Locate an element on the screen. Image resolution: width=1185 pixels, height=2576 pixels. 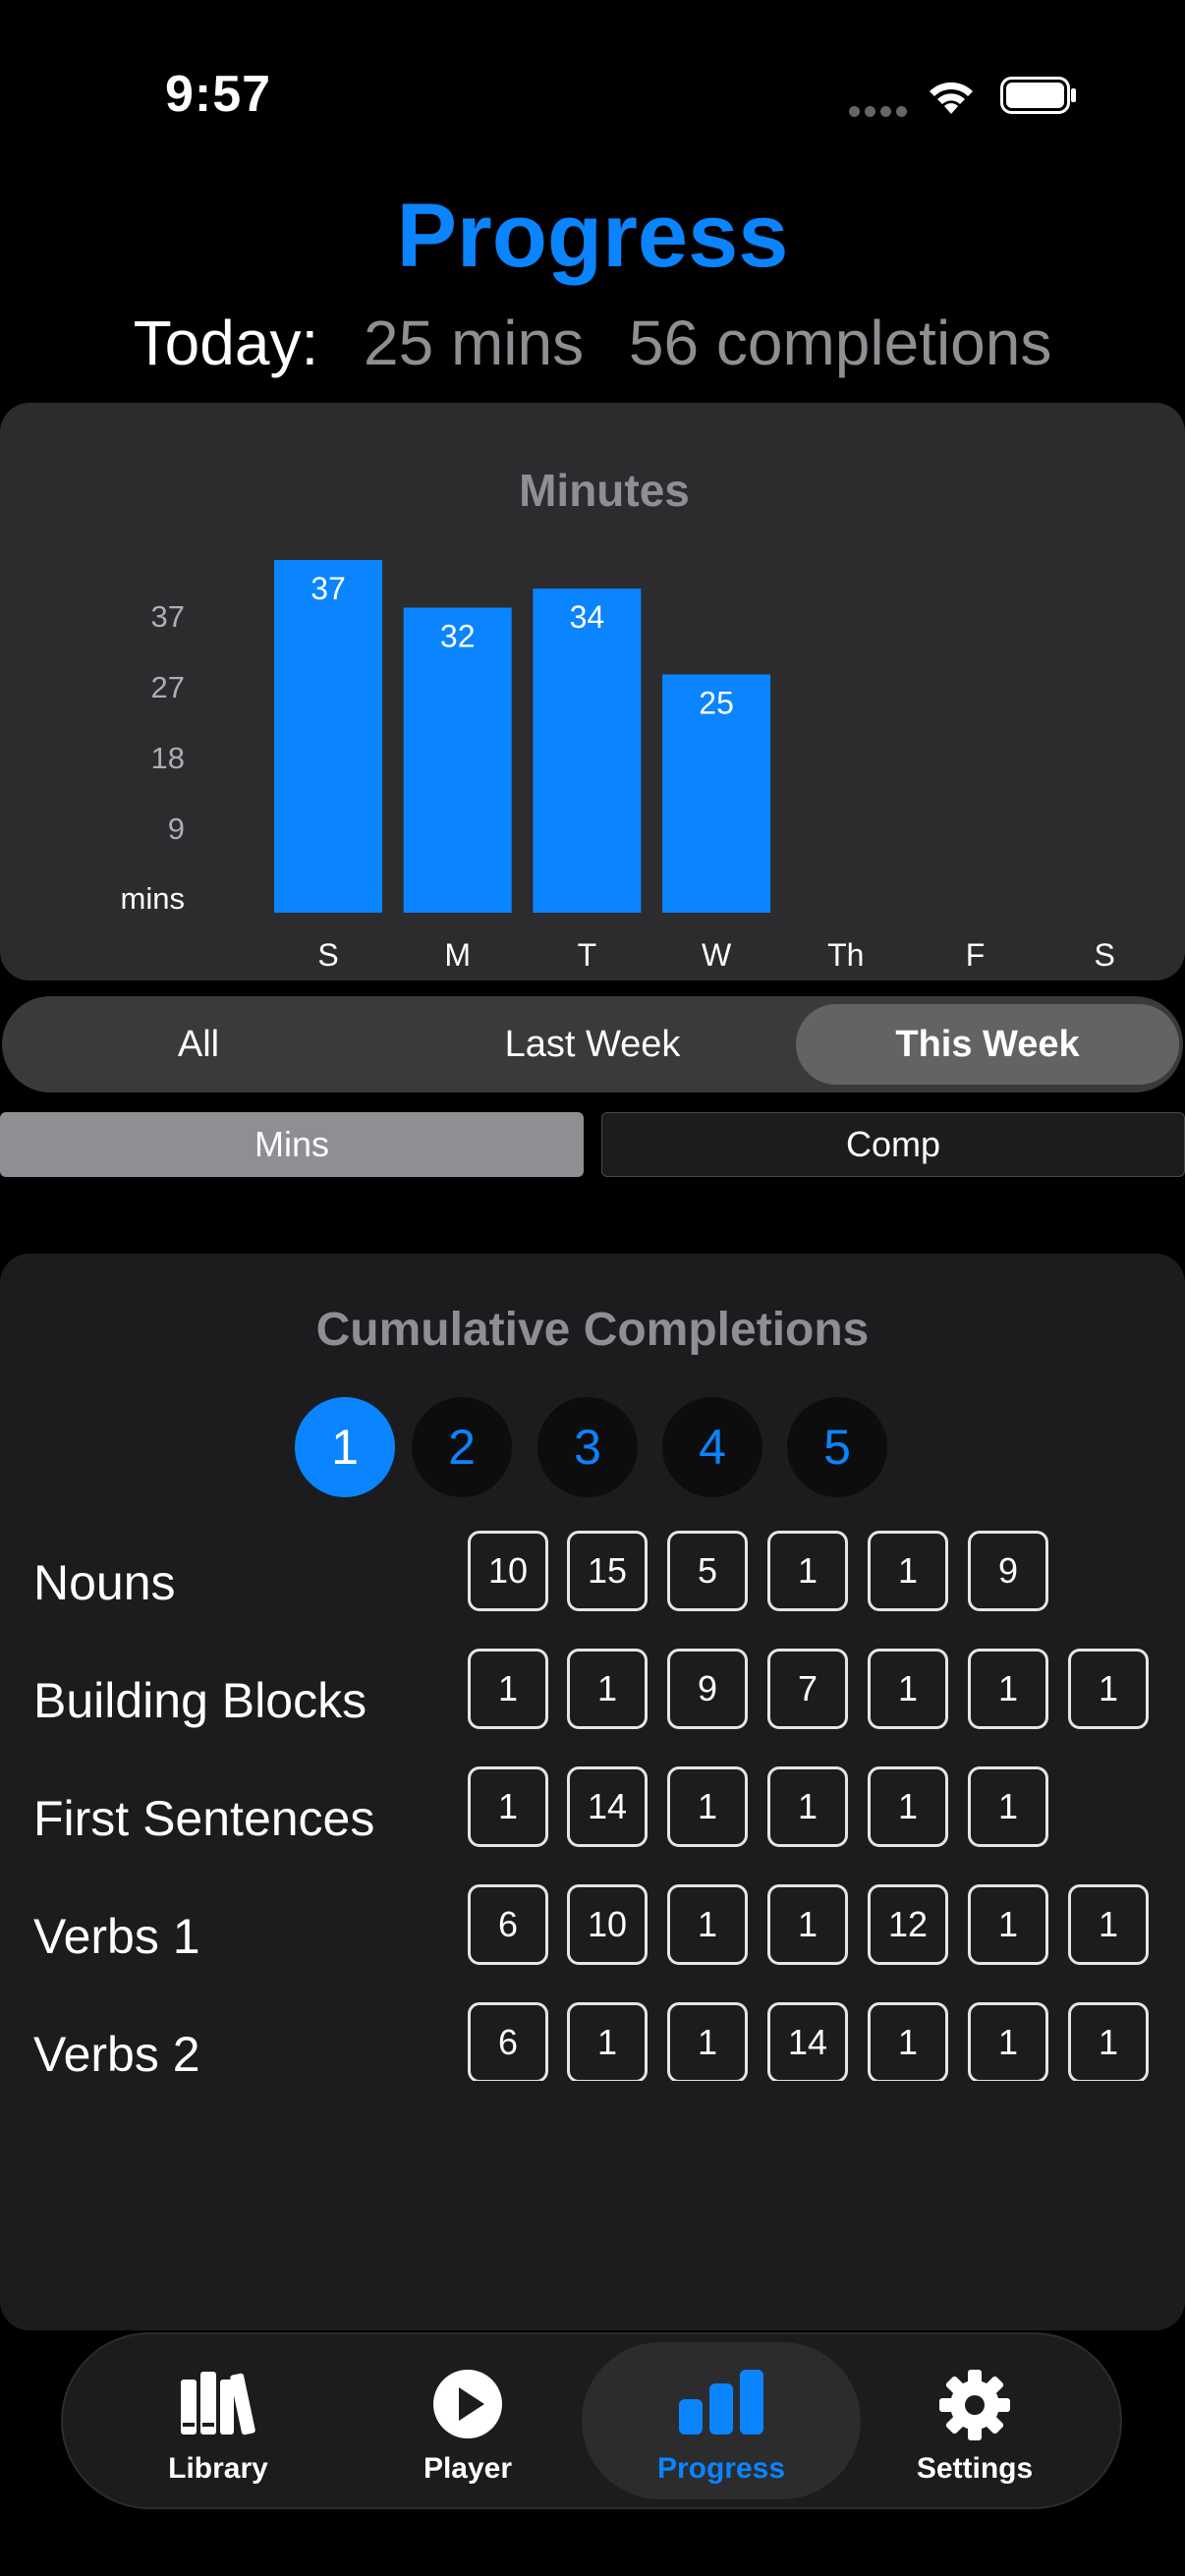
completion-row: First Sentences 1 14 1 1 1 1 is located at coordinates (592, 1825).